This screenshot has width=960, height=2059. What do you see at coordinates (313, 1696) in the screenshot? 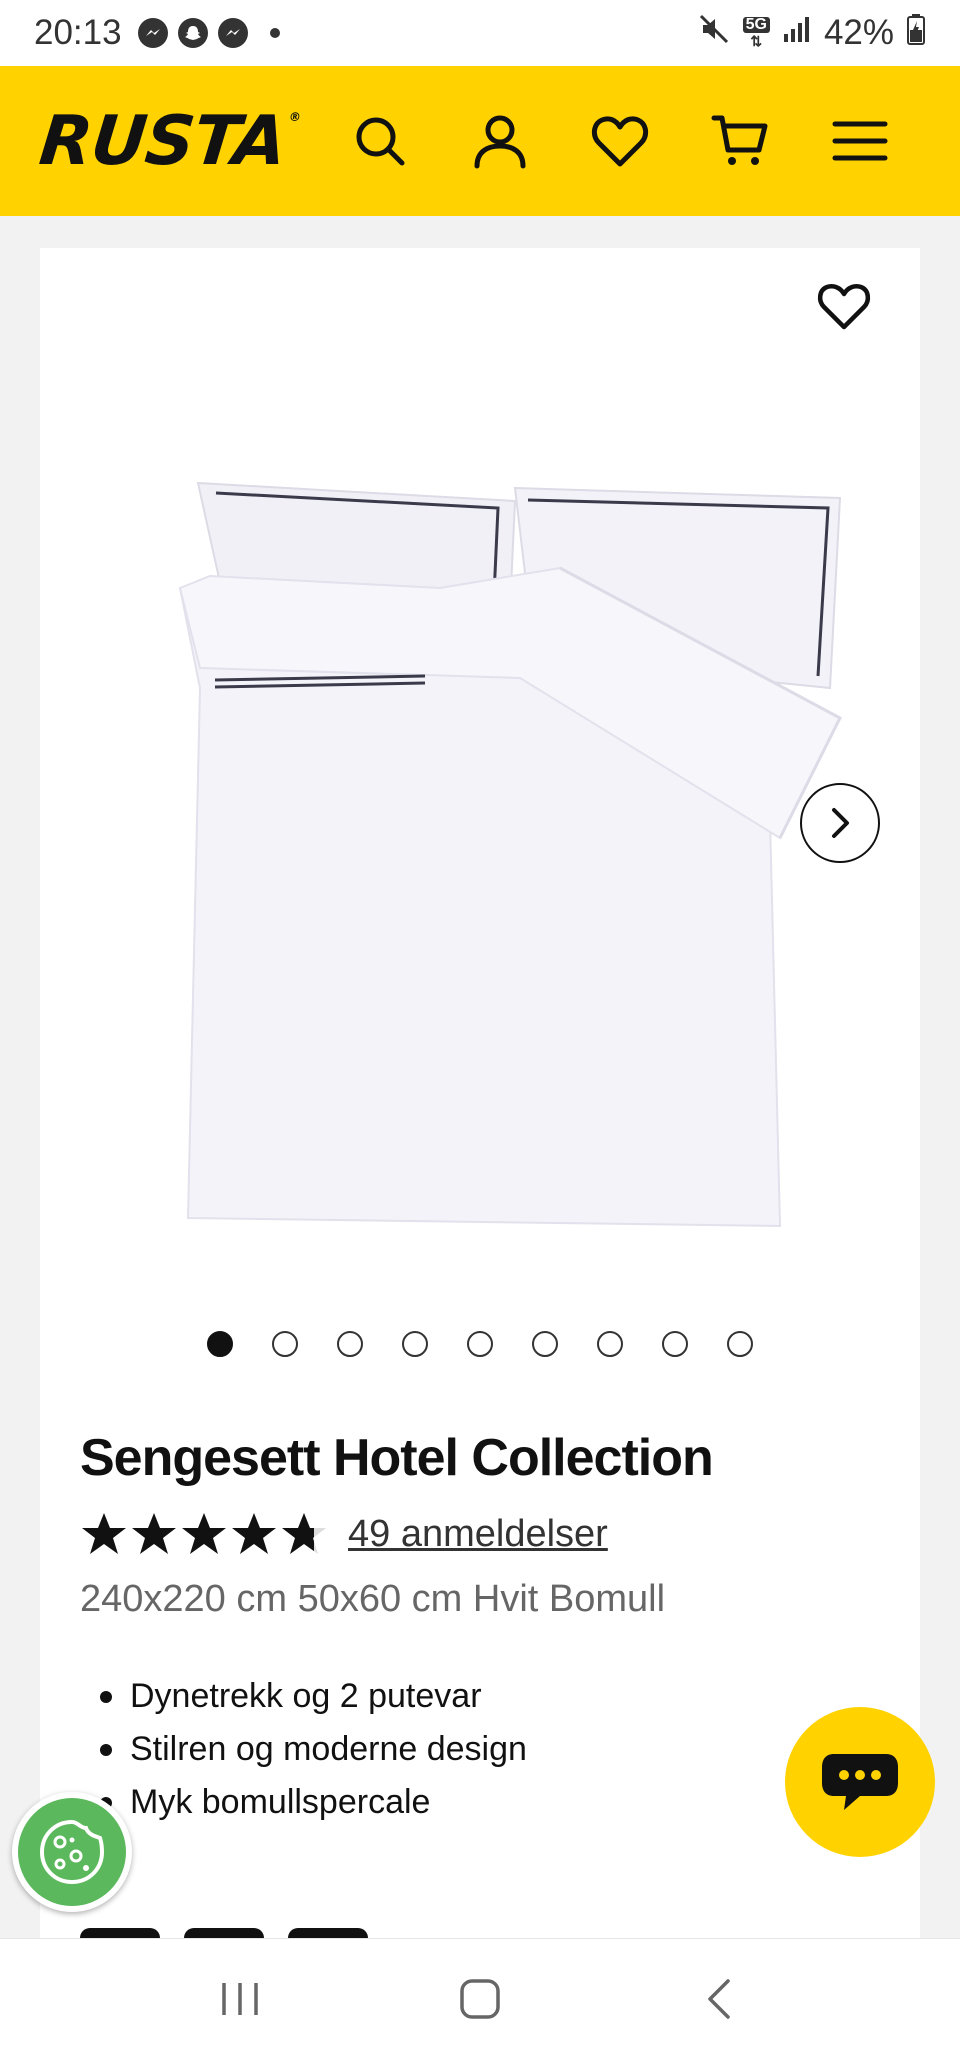
I see `feature-item: Dynetrekk og 2 putevar` at bounding box center [313, 1696].